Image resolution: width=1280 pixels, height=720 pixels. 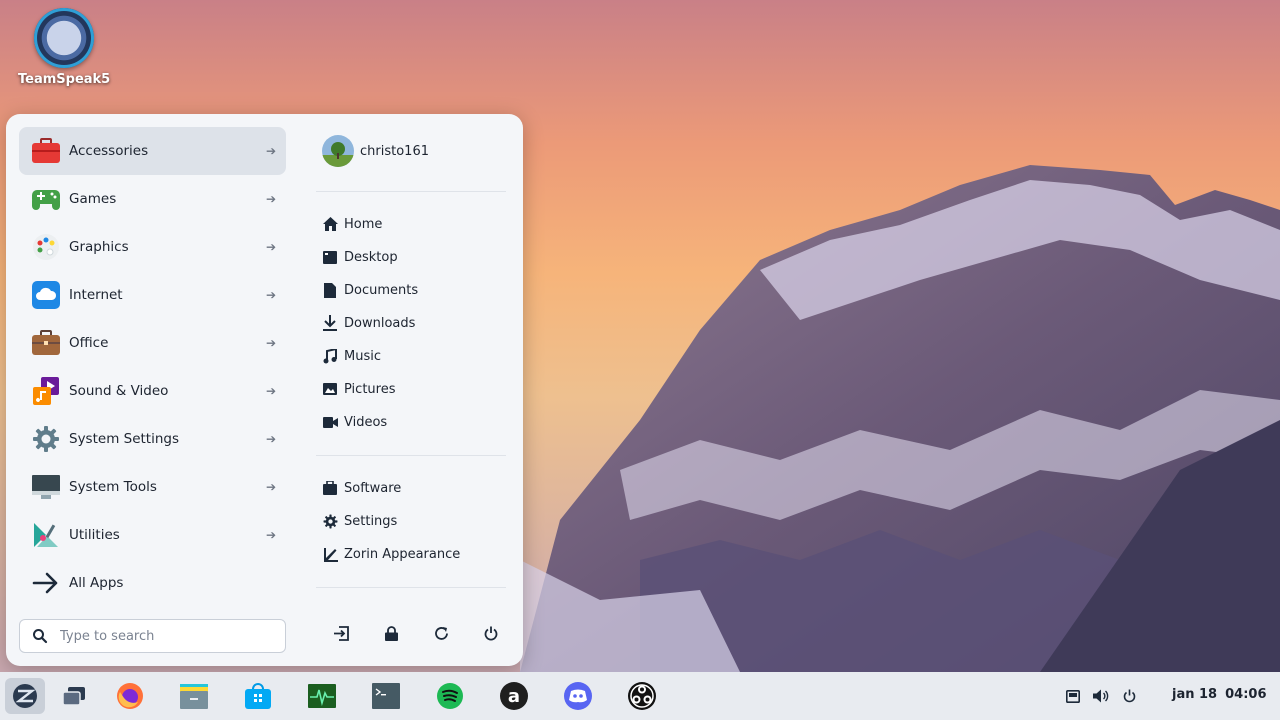 I want to click on category-label: All Apps, so click(x=96, y=583).